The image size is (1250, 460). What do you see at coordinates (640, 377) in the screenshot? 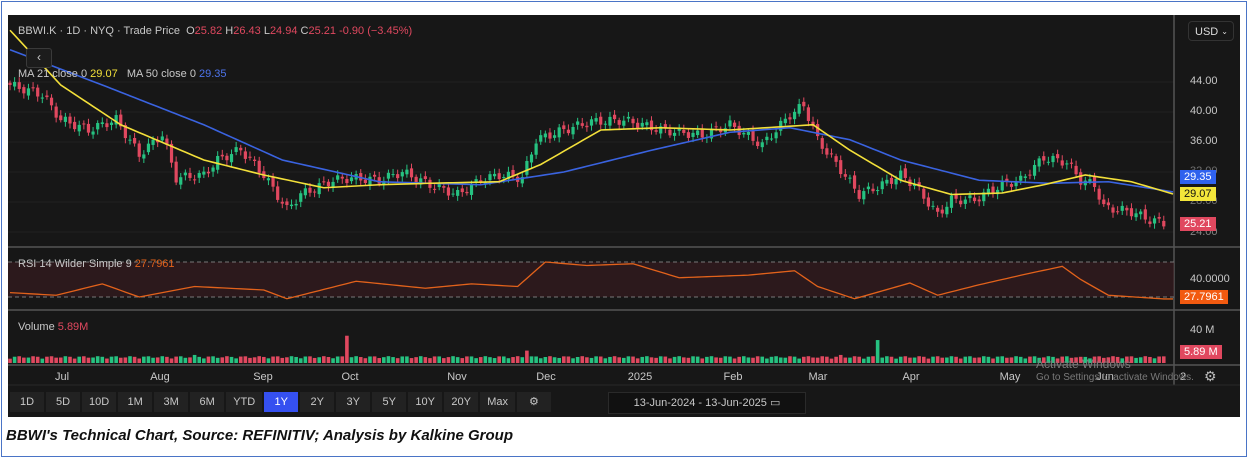
I see `x-axis-label: 2025` at bounding box center [640, 377].